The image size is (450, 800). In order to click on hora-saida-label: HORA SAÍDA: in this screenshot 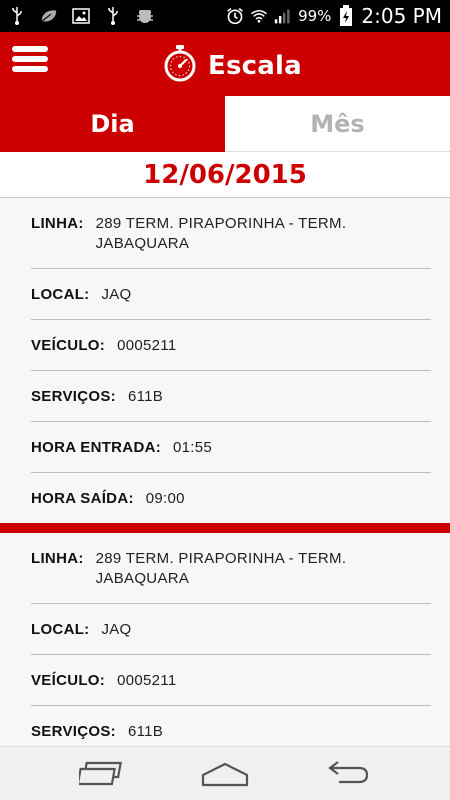, I will do `click(82, 498)`.